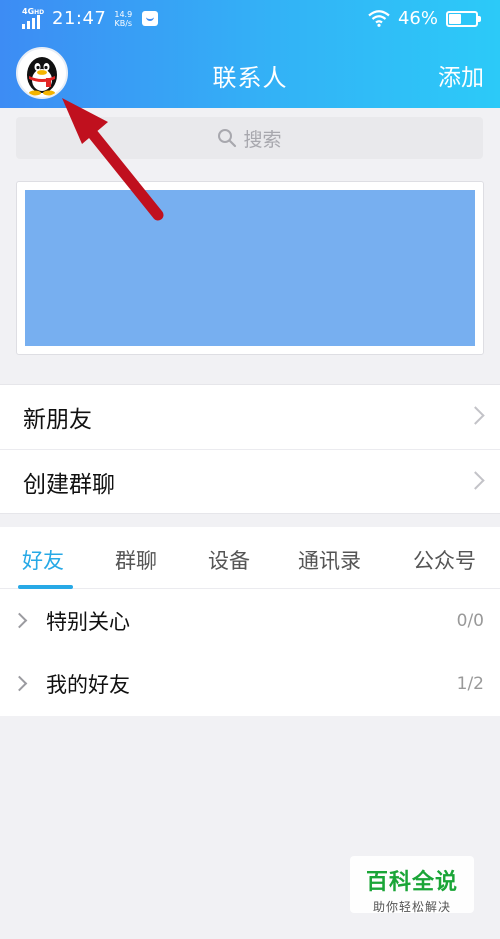  What do you see at coordinates (470, 620) in the screenshot?
I see `group-count: 0/0` at bounding box center [470, 620].